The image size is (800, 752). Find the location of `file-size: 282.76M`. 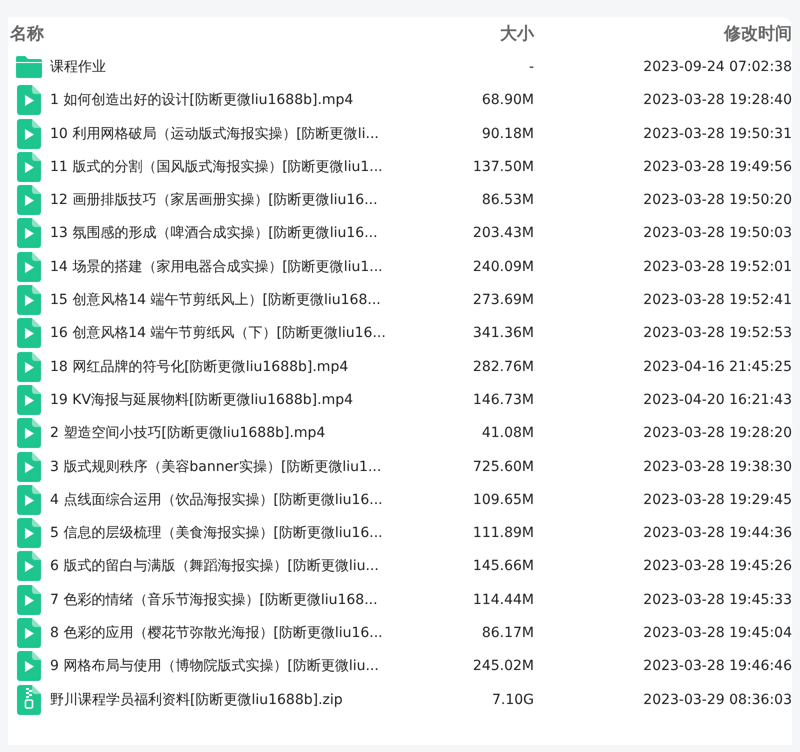

file-size: 282.76M is located at coordinates (503, 366).